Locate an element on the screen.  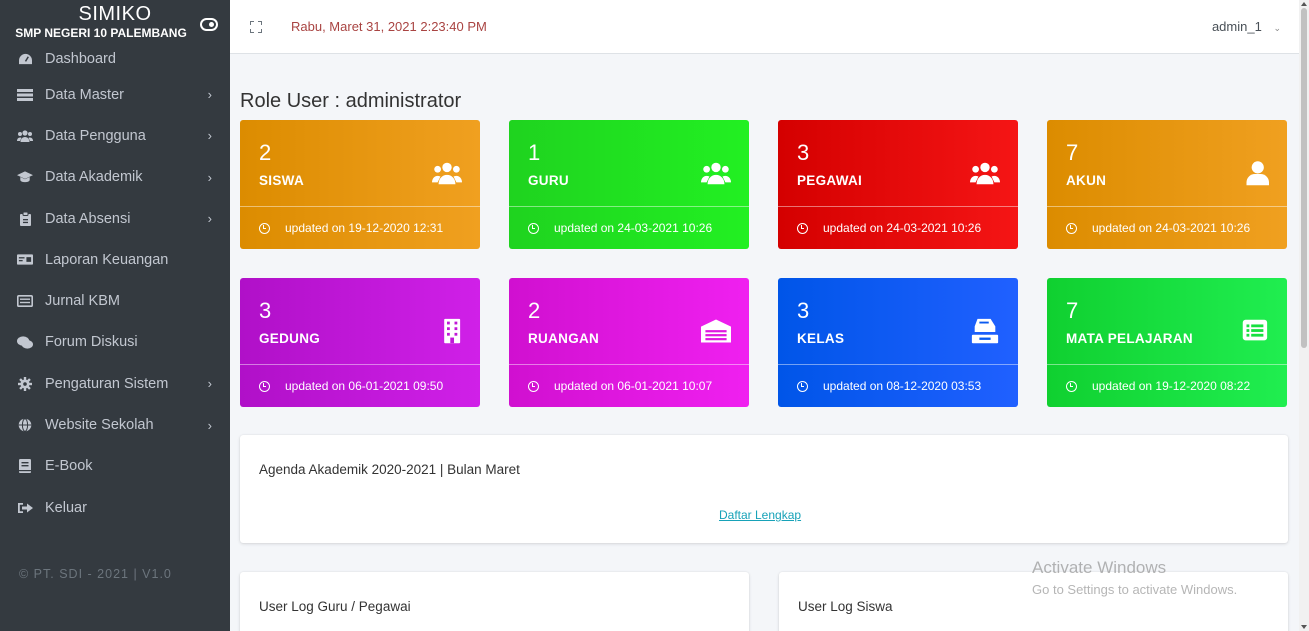
card-updated: updated on 19-12-2020 12:31 is located at coordinates (364, 228).